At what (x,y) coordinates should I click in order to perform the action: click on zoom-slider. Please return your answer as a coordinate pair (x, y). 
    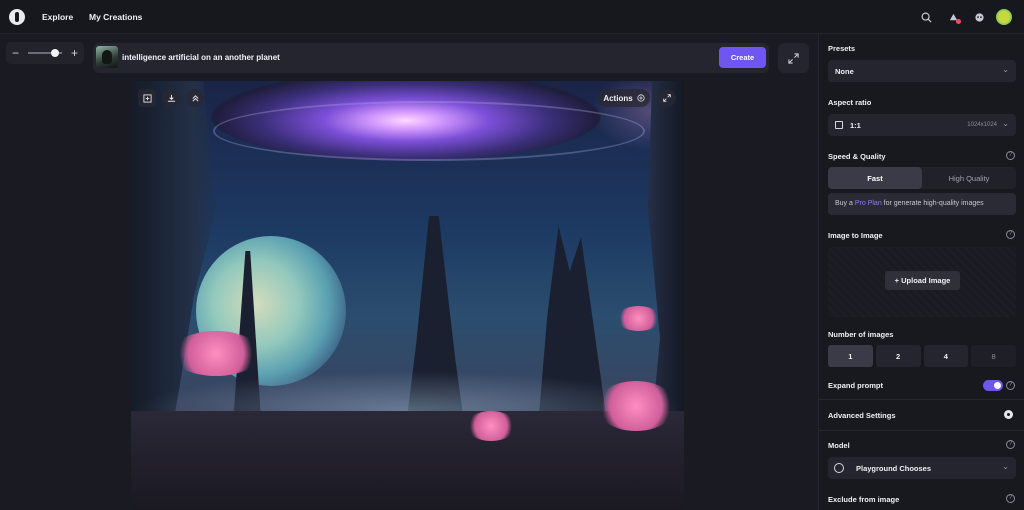
    Looking at the image, I should click on (45, 53).